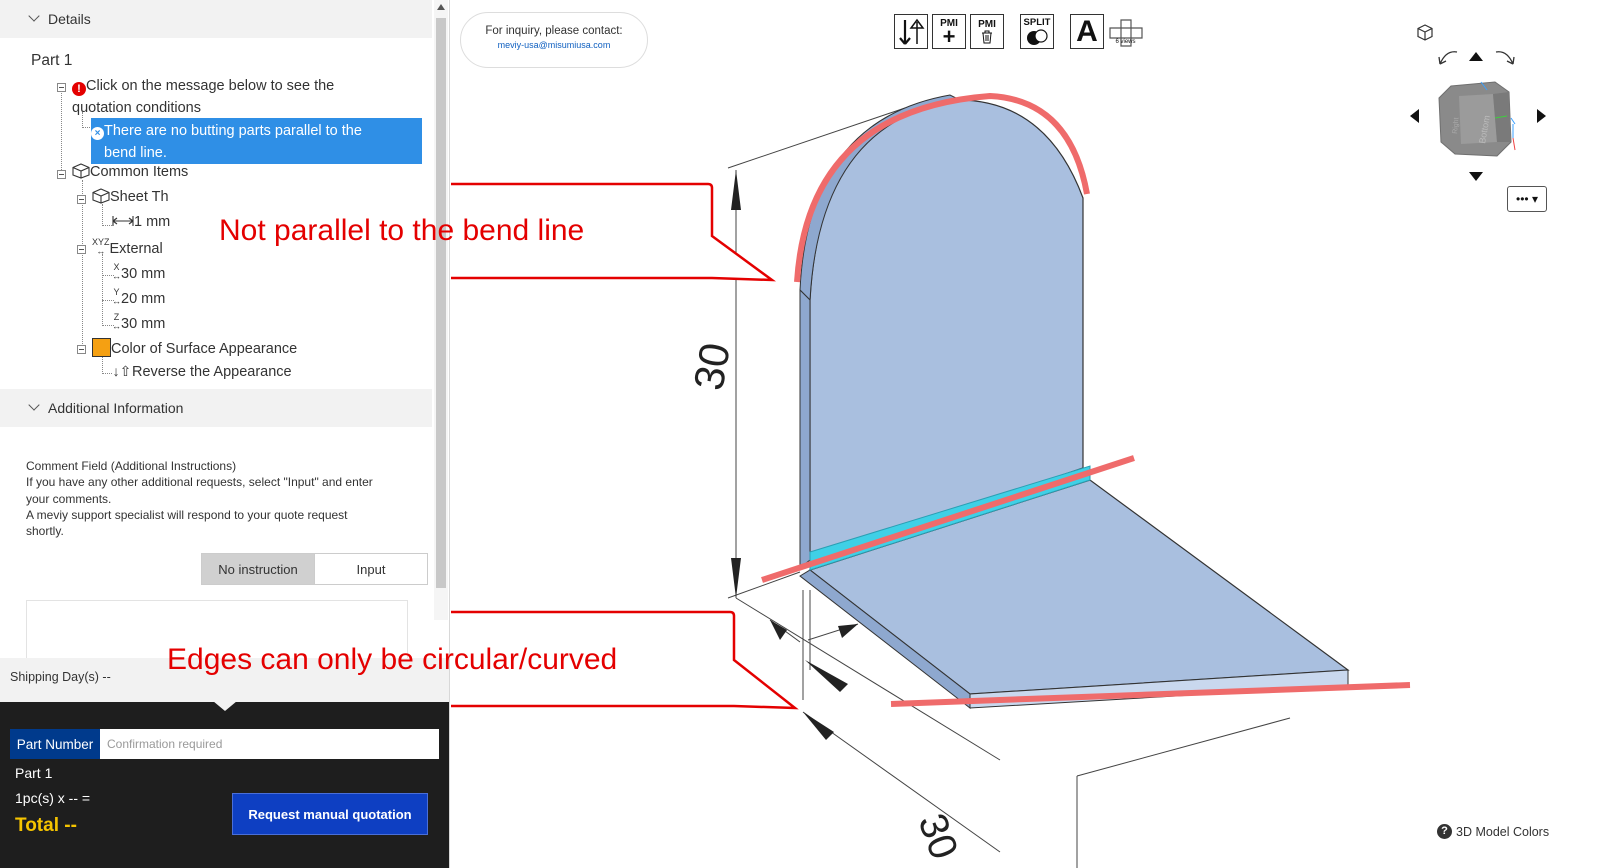 This screenshot has height=868, width=1600. I want to click on y-axis-icon: Y ↔, so click(116, 296).